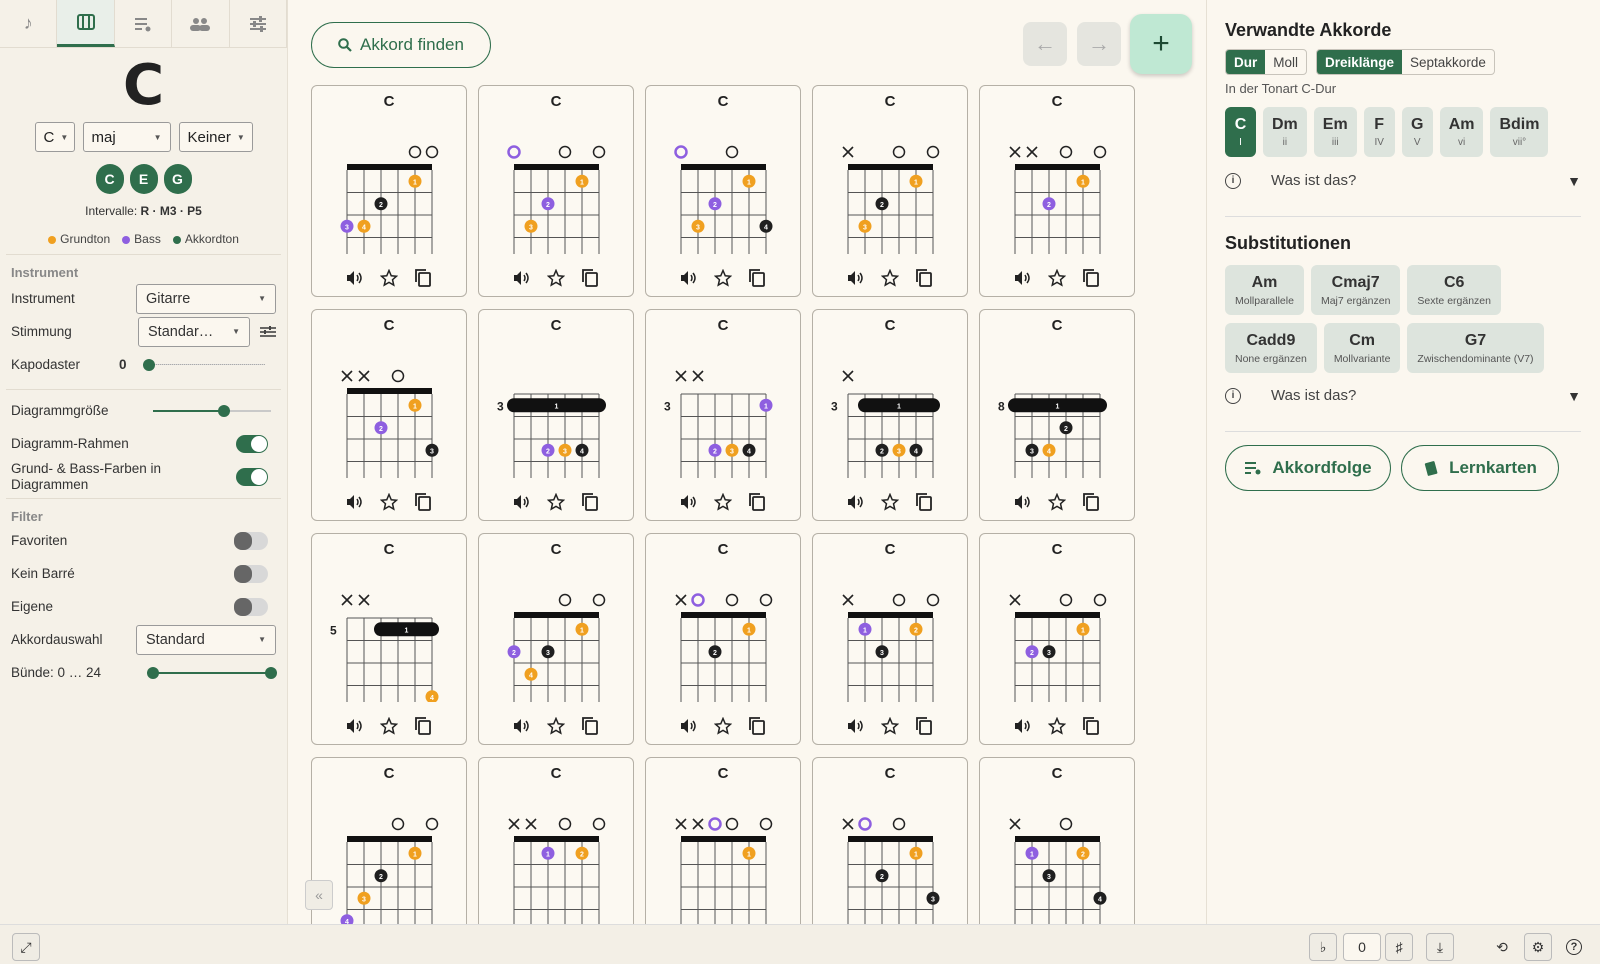 This screenshot has height=964, width=1600. Describe the element at coordinates (143, 179) in the screenshot. I see `note-chip: E` at that location.